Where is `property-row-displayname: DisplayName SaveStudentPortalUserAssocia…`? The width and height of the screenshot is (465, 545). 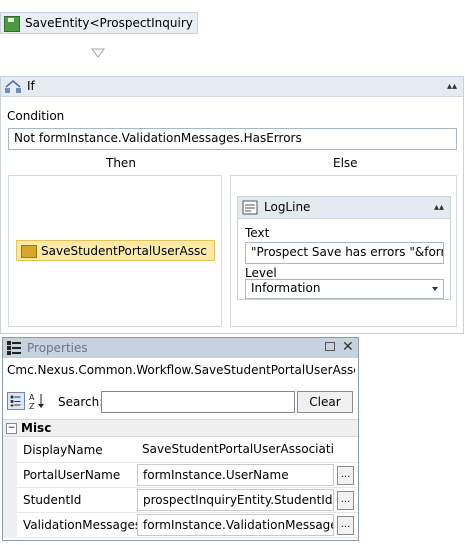 property-row-displayname: DisplayName SaveStudentPortalUserAssocia… is located at coordinates (180, 450).